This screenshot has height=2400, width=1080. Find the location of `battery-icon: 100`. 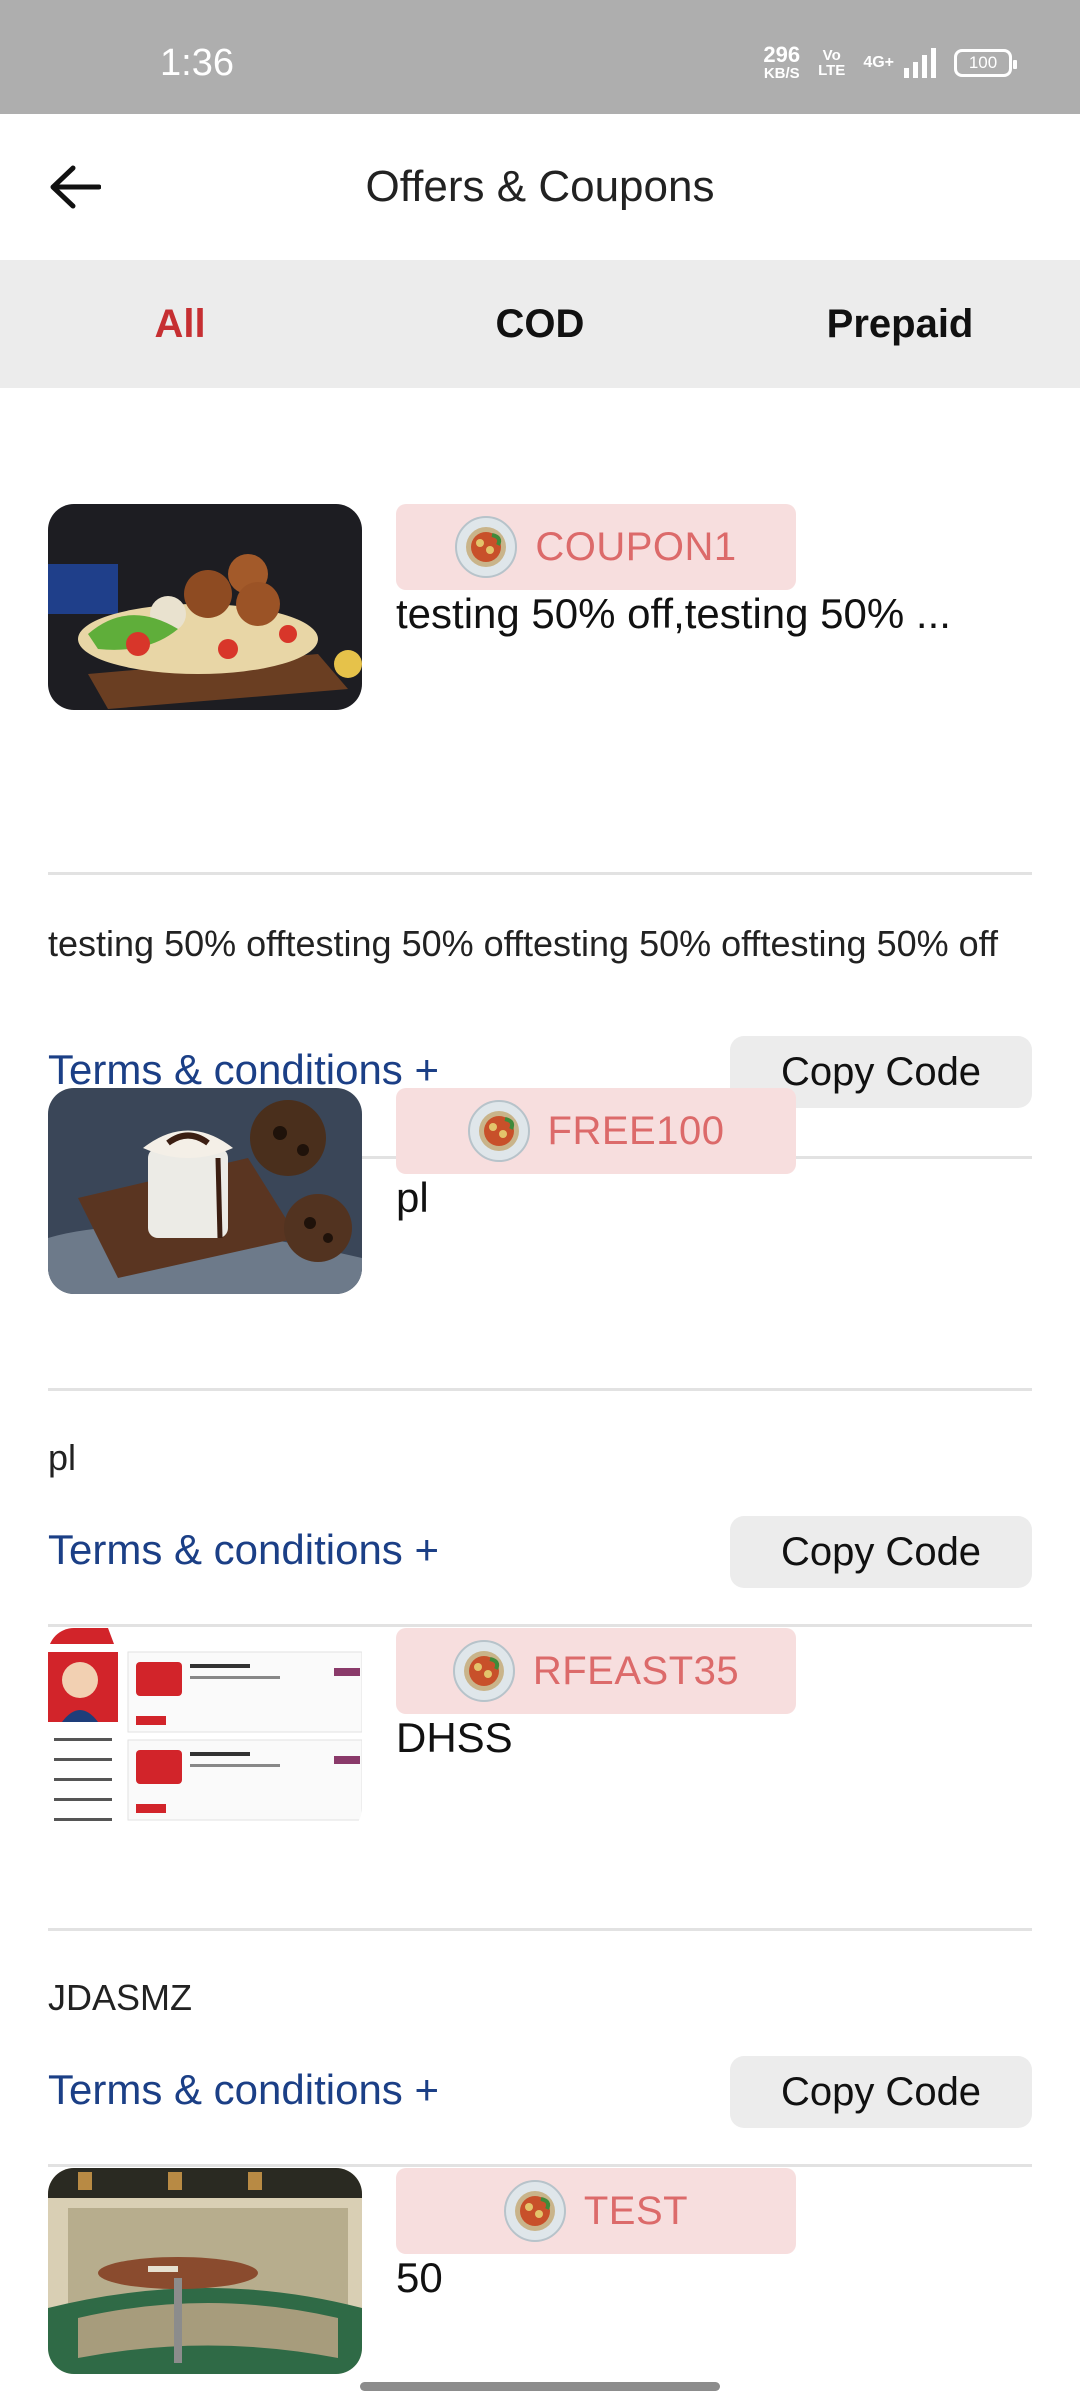

battery-icon: 100 is located at coordinates (985, 62).